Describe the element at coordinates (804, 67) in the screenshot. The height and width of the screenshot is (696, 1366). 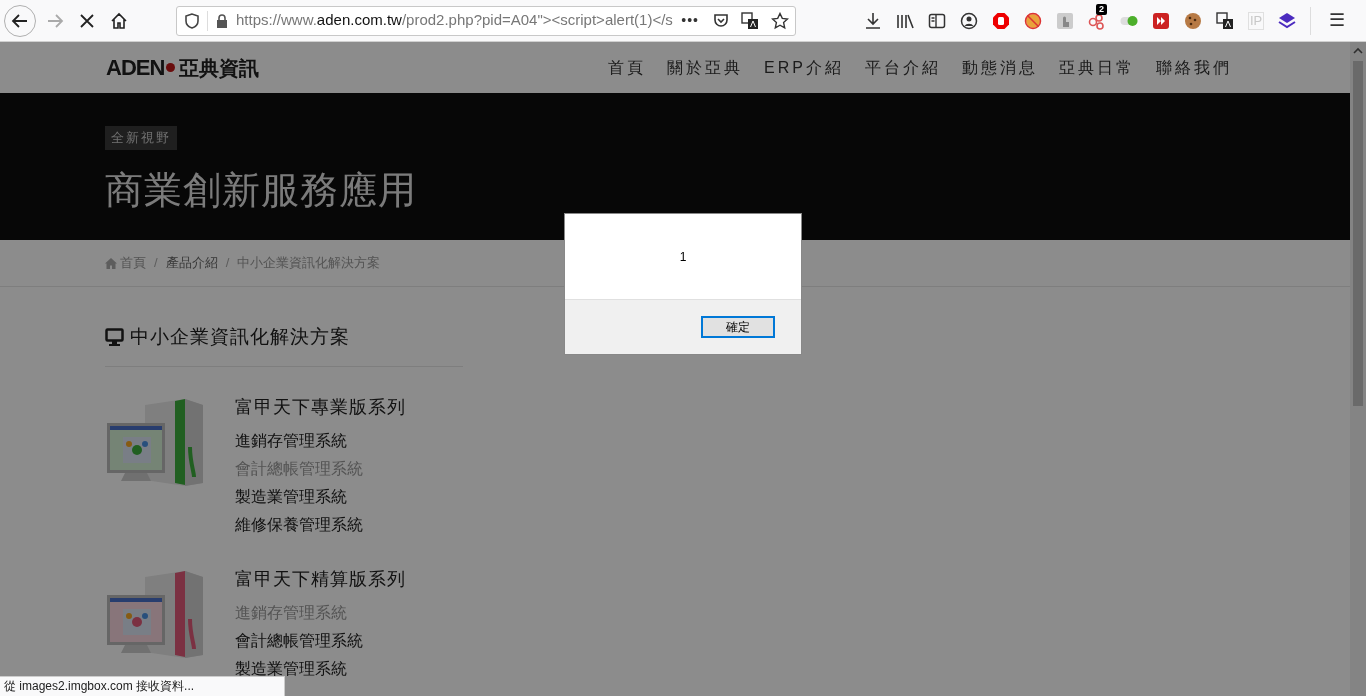
I see `nav-link: ERP介紹` at that location.